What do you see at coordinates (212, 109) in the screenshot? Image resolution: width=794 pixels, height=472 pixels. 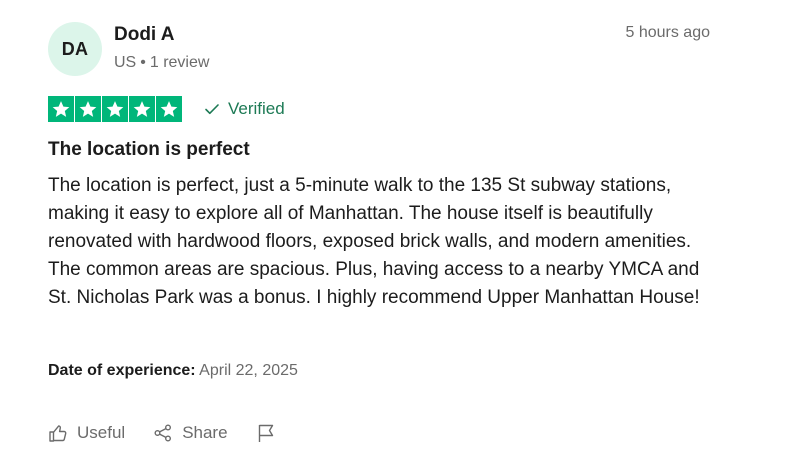 I see `checkmark-icon` at bounding box center [212, 109].